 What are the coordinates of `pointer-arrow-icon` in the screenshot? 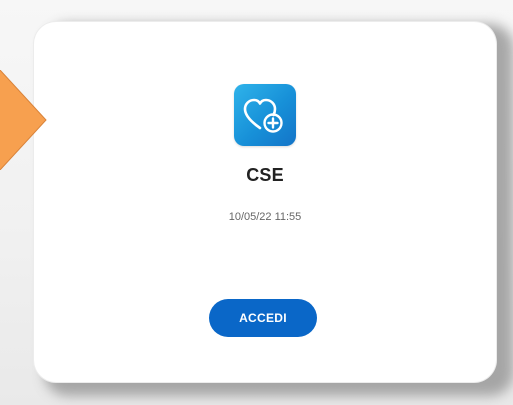 It's located at (23, 120).